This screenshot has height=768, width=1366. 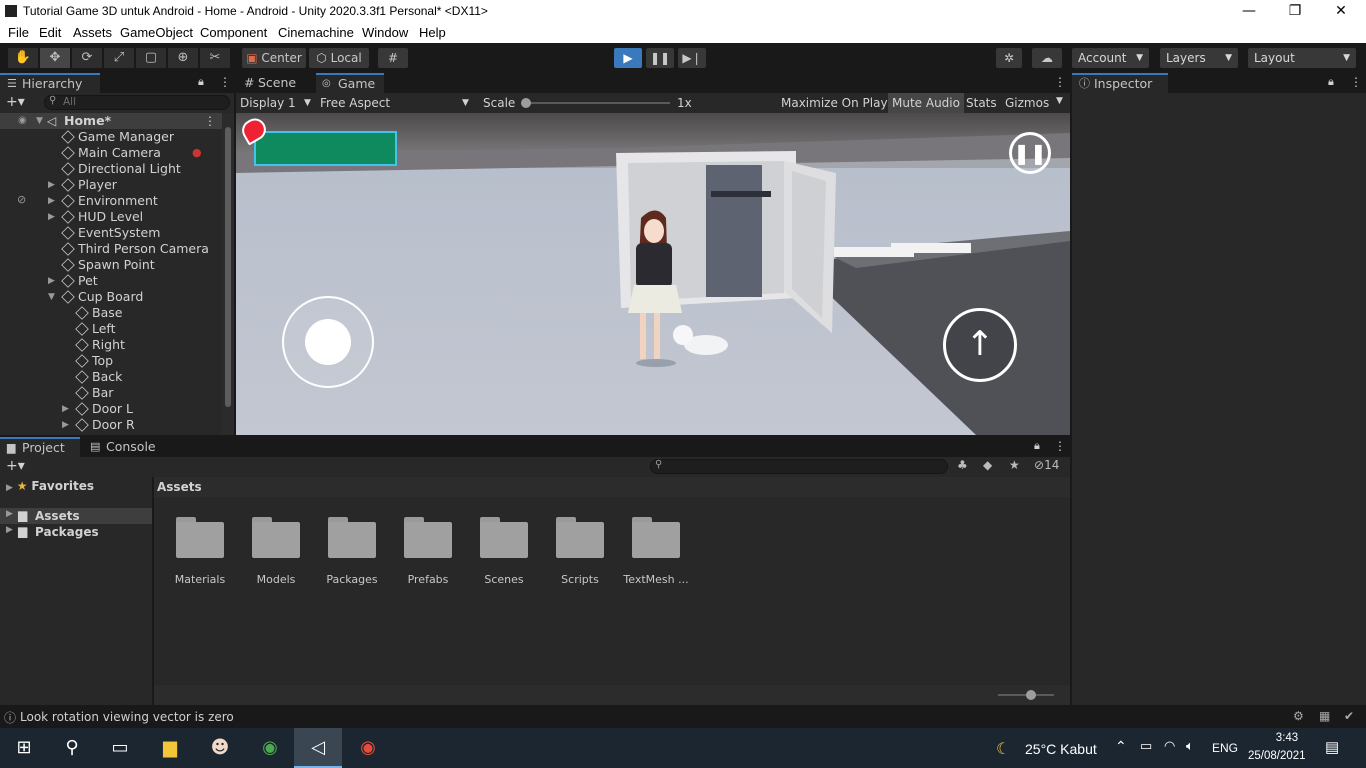 I want to click on scale-slider-thumb, so click(x=526, y=103).